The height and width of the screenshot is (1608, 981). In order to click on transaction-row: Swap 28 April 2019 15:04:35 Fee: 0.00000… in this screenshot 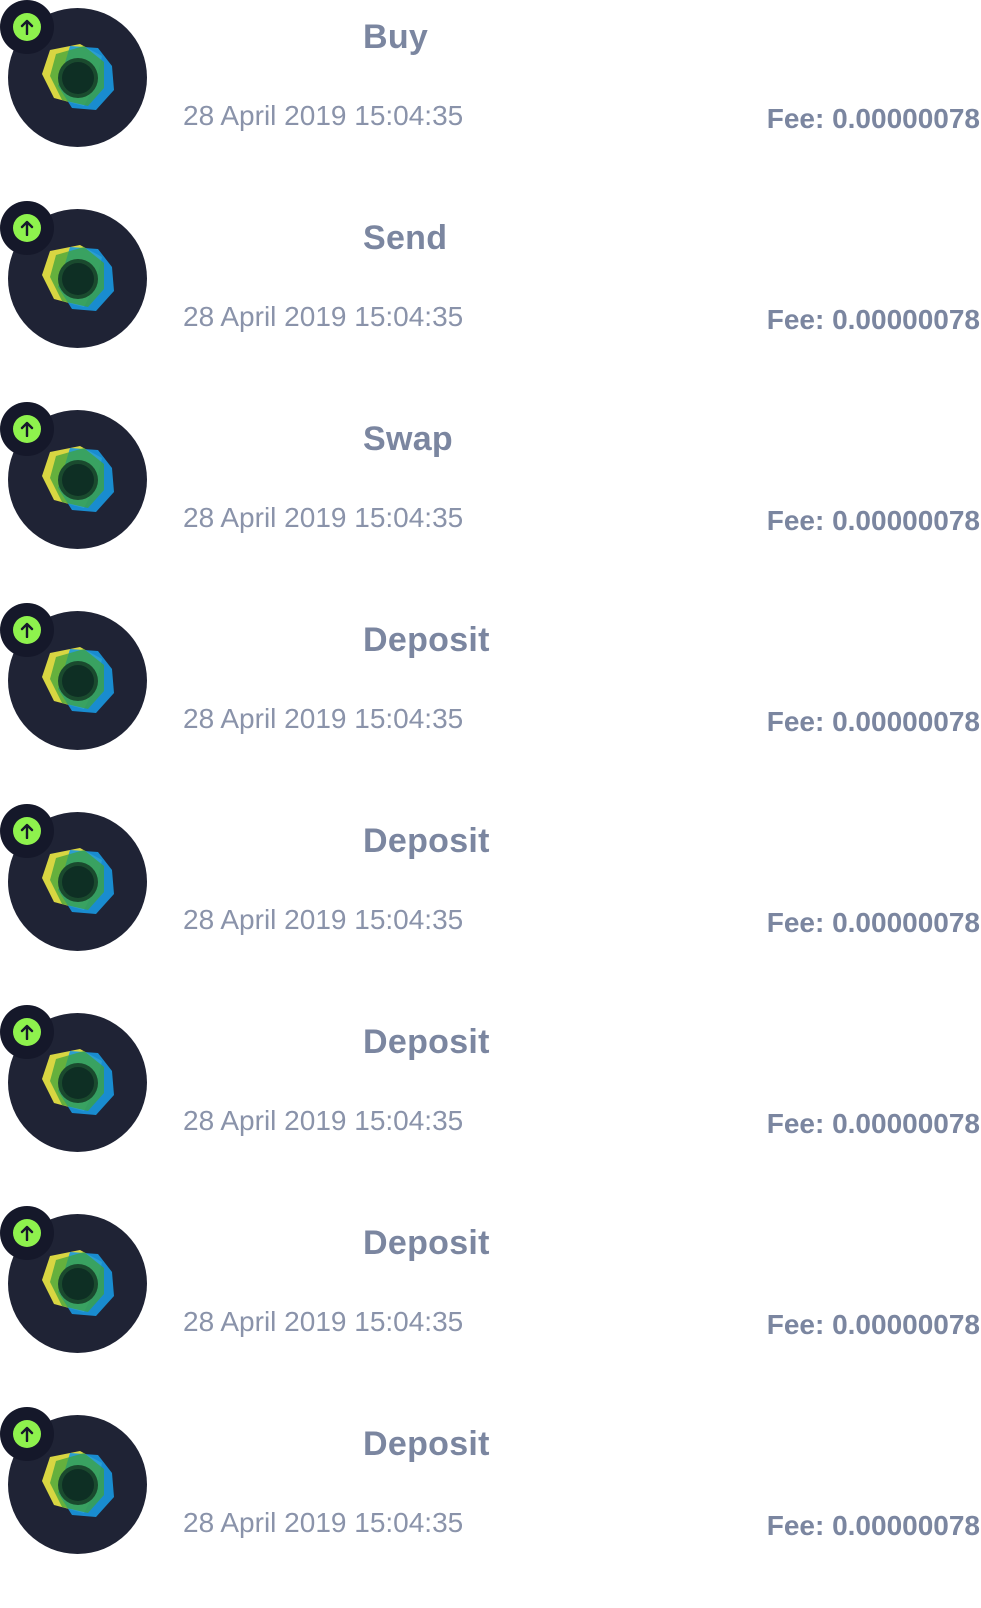, I will do `click(490, 502)`.